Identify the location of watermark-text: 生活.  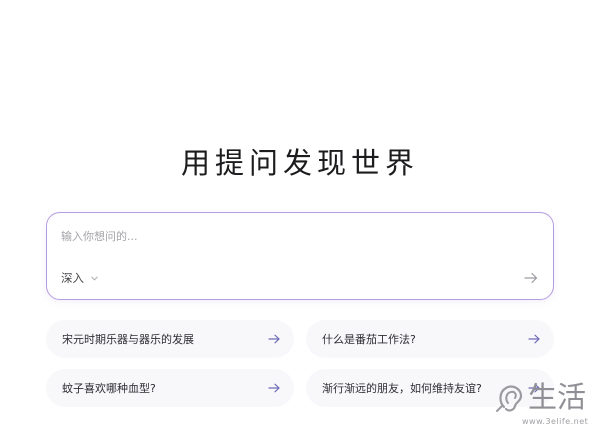
(557, 397).